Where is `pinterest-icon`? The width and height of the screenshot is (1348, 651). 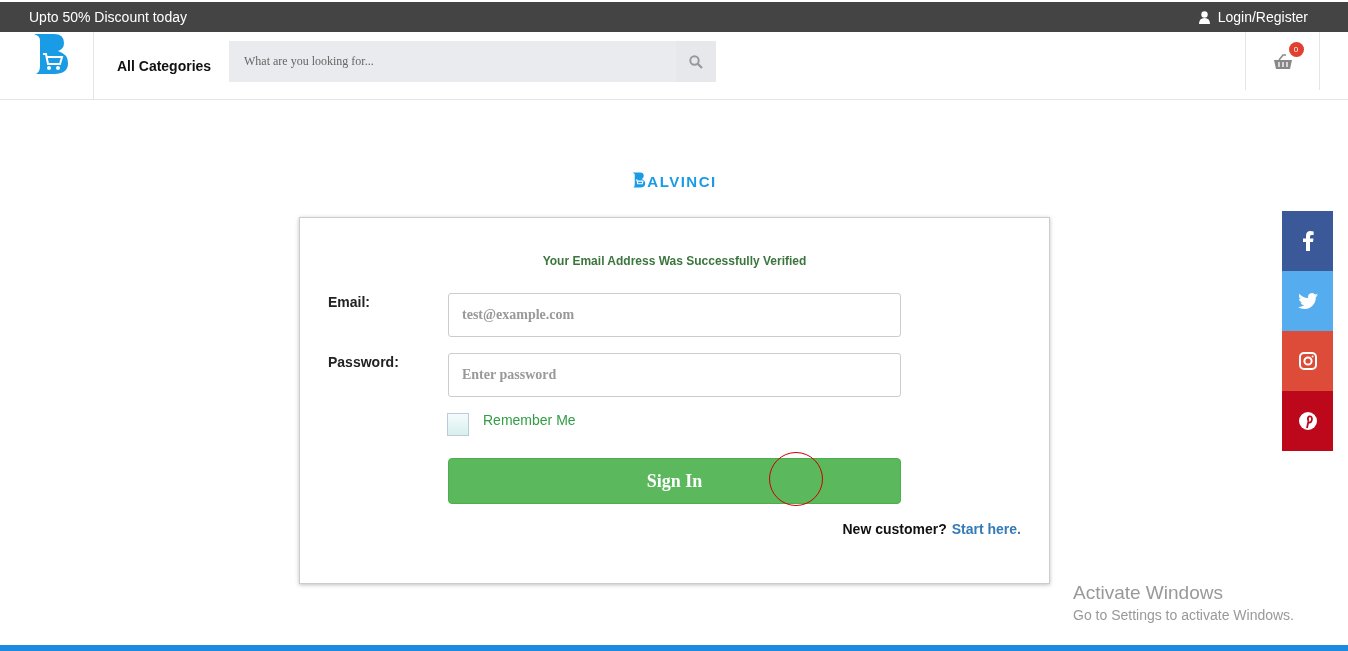
pinterest-icon is located at coordinates (1307, 421).